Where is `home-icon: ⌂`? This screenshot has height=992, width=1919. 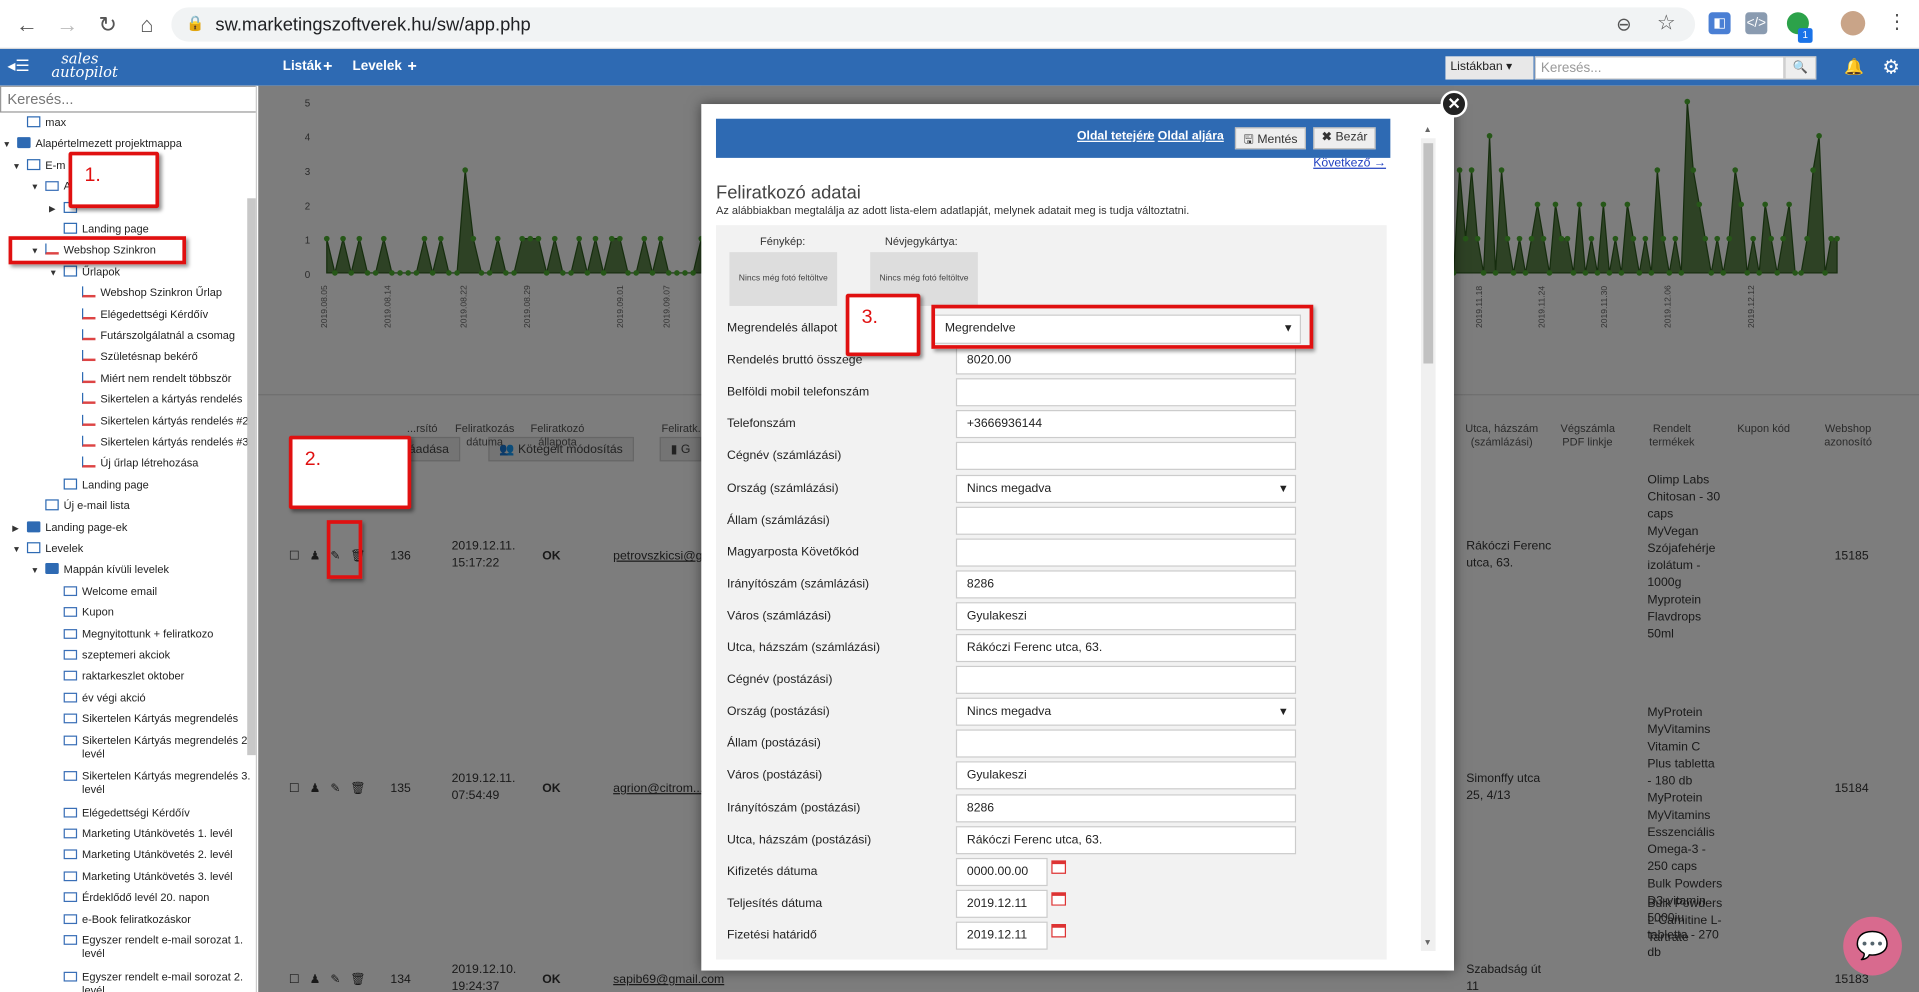 home-icon: ⌂ is located at coordinates (146, 24).